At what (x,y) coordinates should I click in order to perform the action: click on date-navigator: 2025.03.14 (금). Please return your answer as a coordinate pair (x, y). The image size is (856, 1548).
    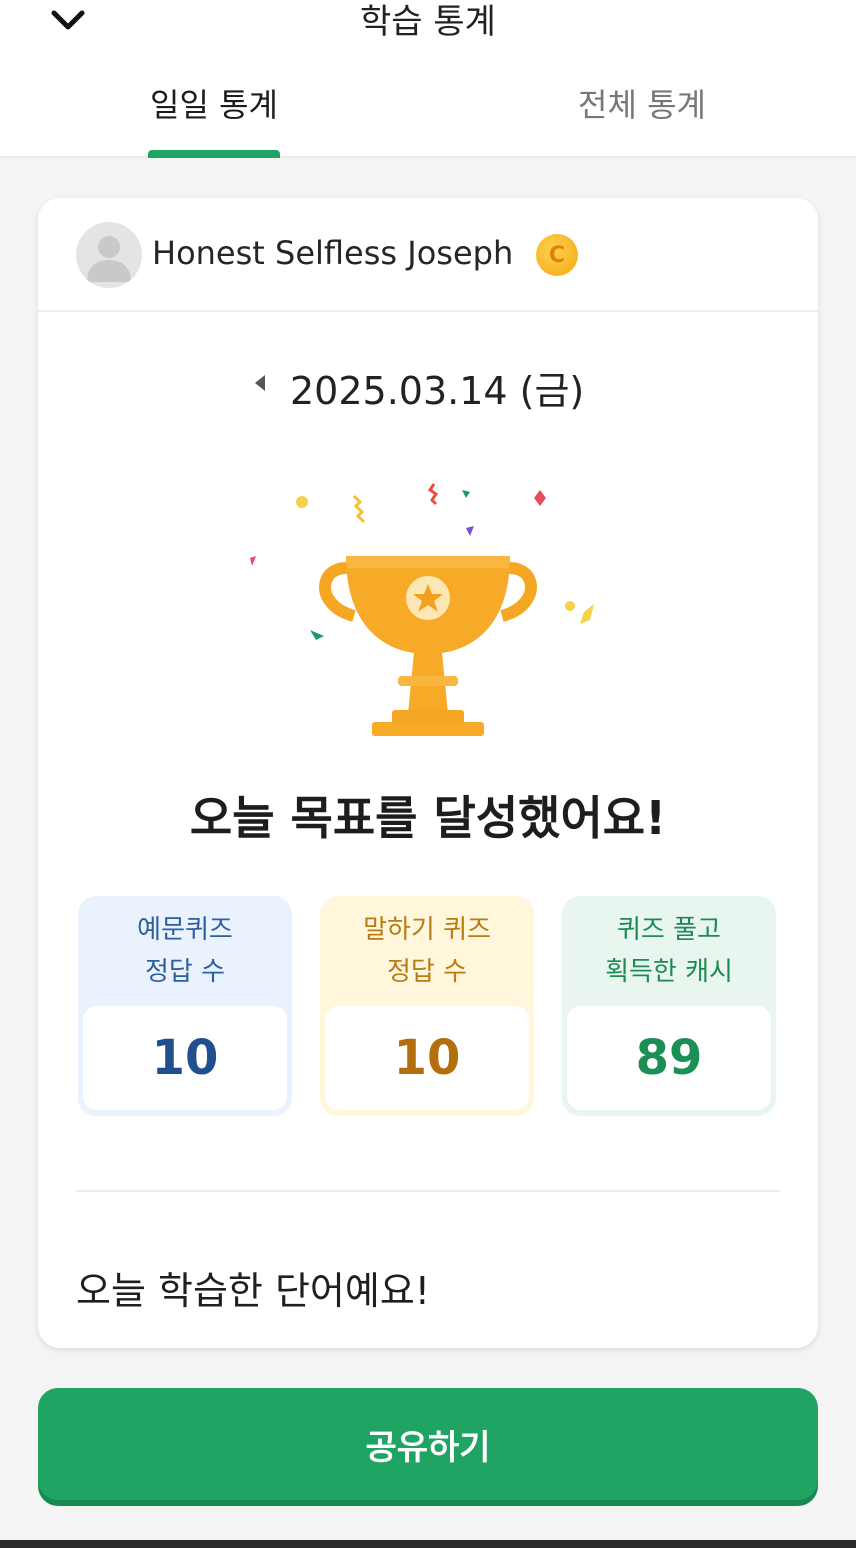
    Looking at the image, I should click on (428, 385).